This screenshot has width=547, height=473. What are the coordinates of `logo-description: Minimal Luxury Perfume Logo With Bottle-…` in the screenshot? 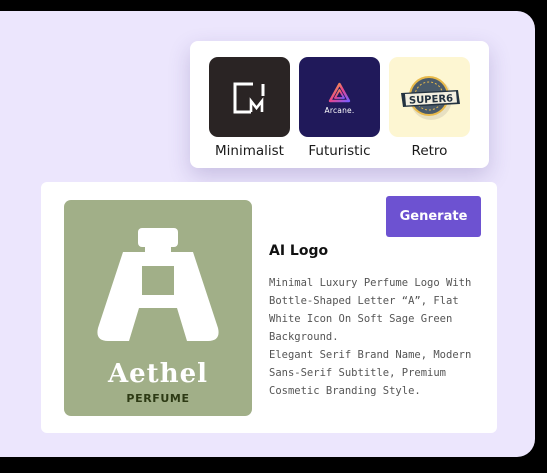 It's located at (380, 337).